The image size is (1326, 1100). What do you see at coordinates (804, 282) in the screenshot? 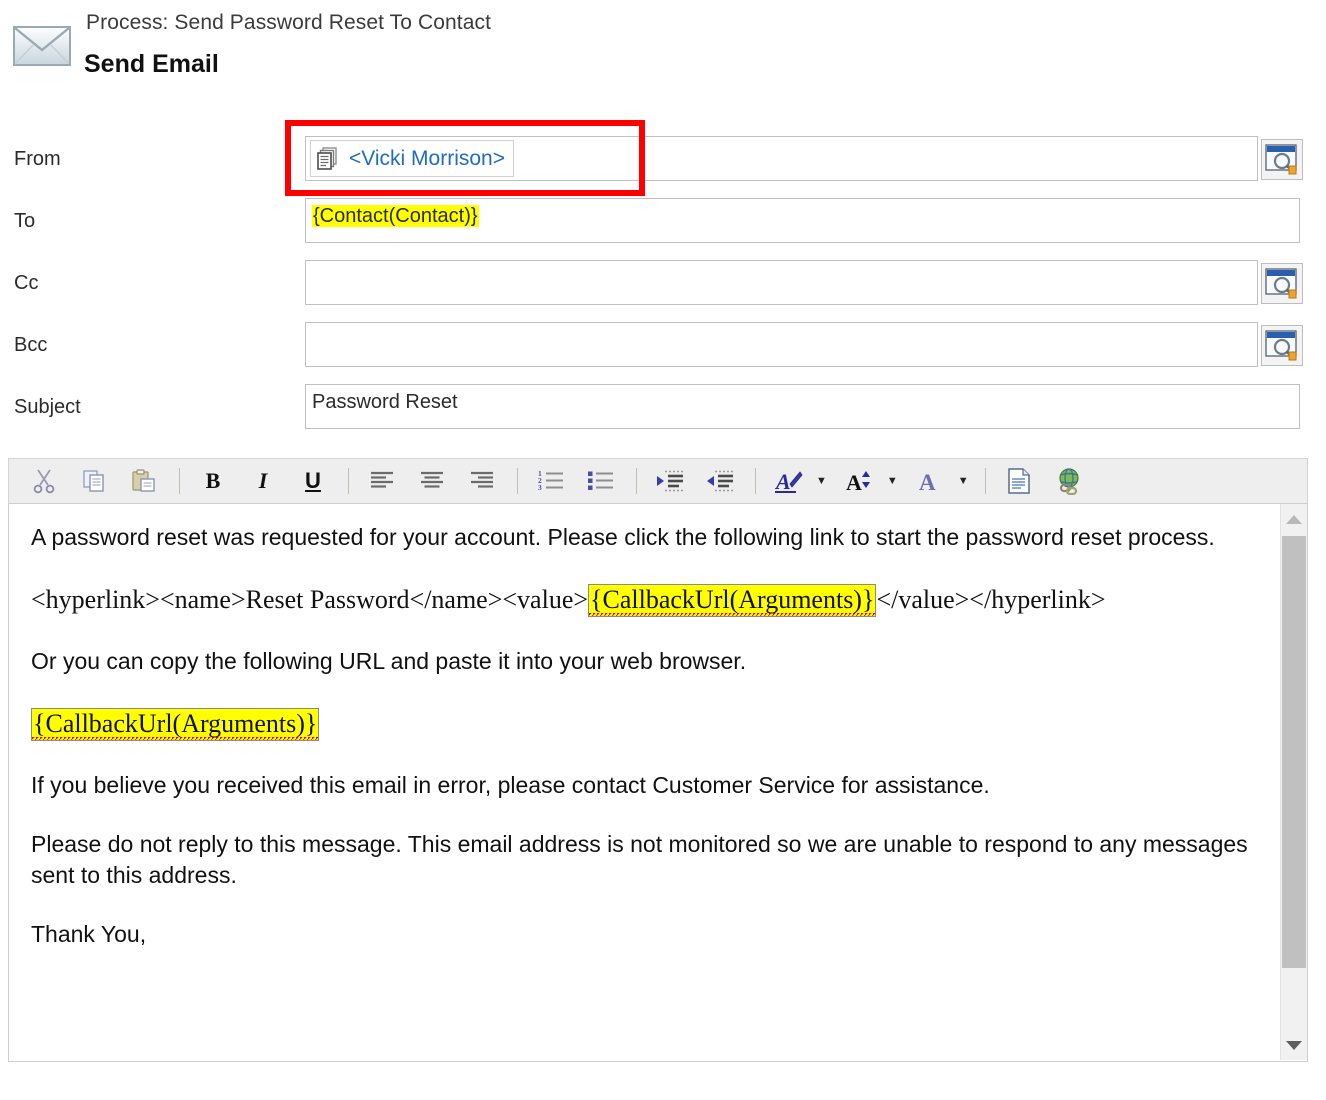
I see `cc-input` at bounding box center [804, 282].